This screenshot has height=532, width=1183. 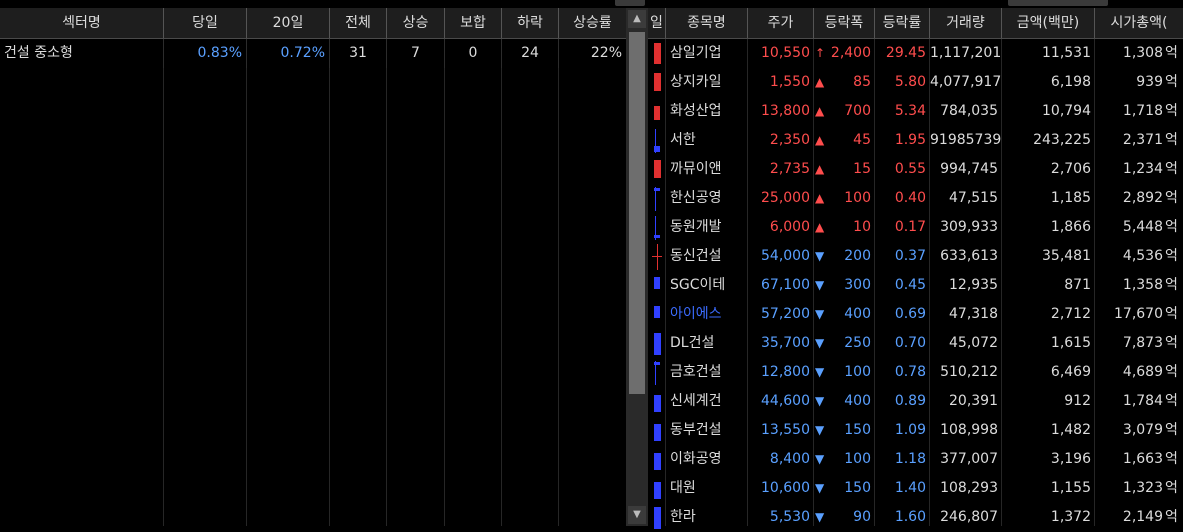 I want to click on stock-name: 동신건설, so click(x=707, y=256).